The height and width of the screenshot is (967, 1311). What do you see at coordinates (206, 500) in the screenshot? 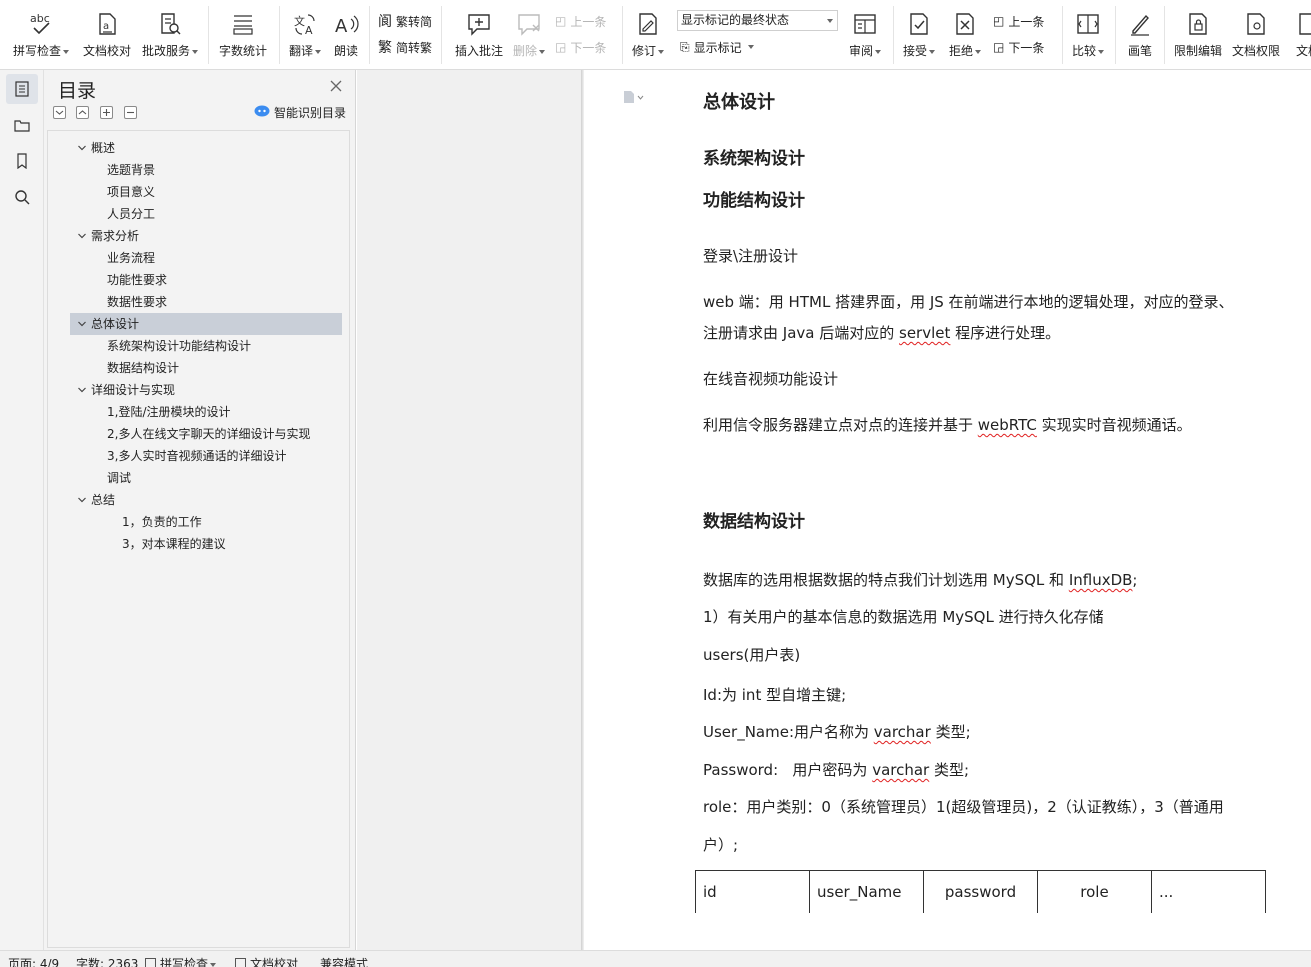
I see `toc-item: 总结` at bounding box center [206, 500].